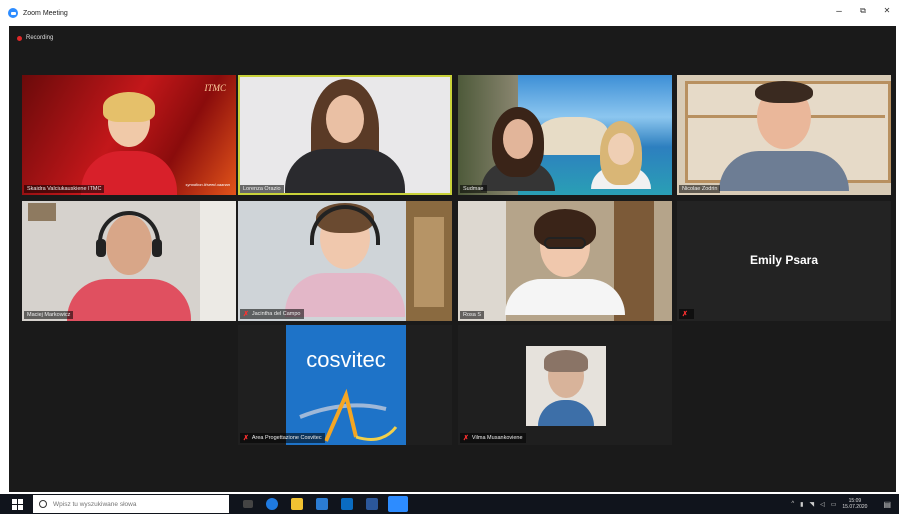 This screenshot has height=514, width=899. I want to click on recording-dot-icon, so click(19, 38).